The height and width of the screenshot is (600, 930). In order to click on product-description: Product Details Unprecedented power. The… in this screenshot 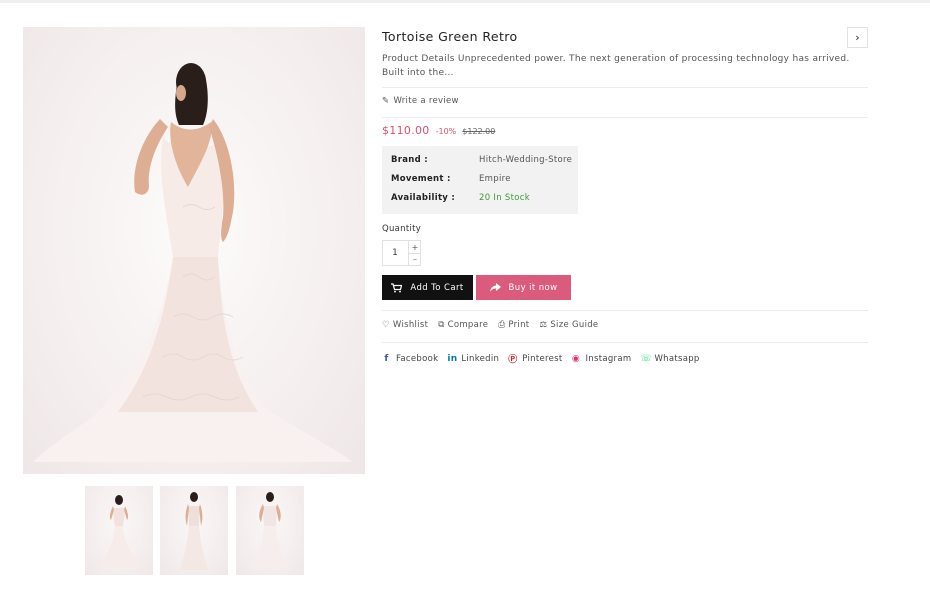, I will do `click(616, 66)`.